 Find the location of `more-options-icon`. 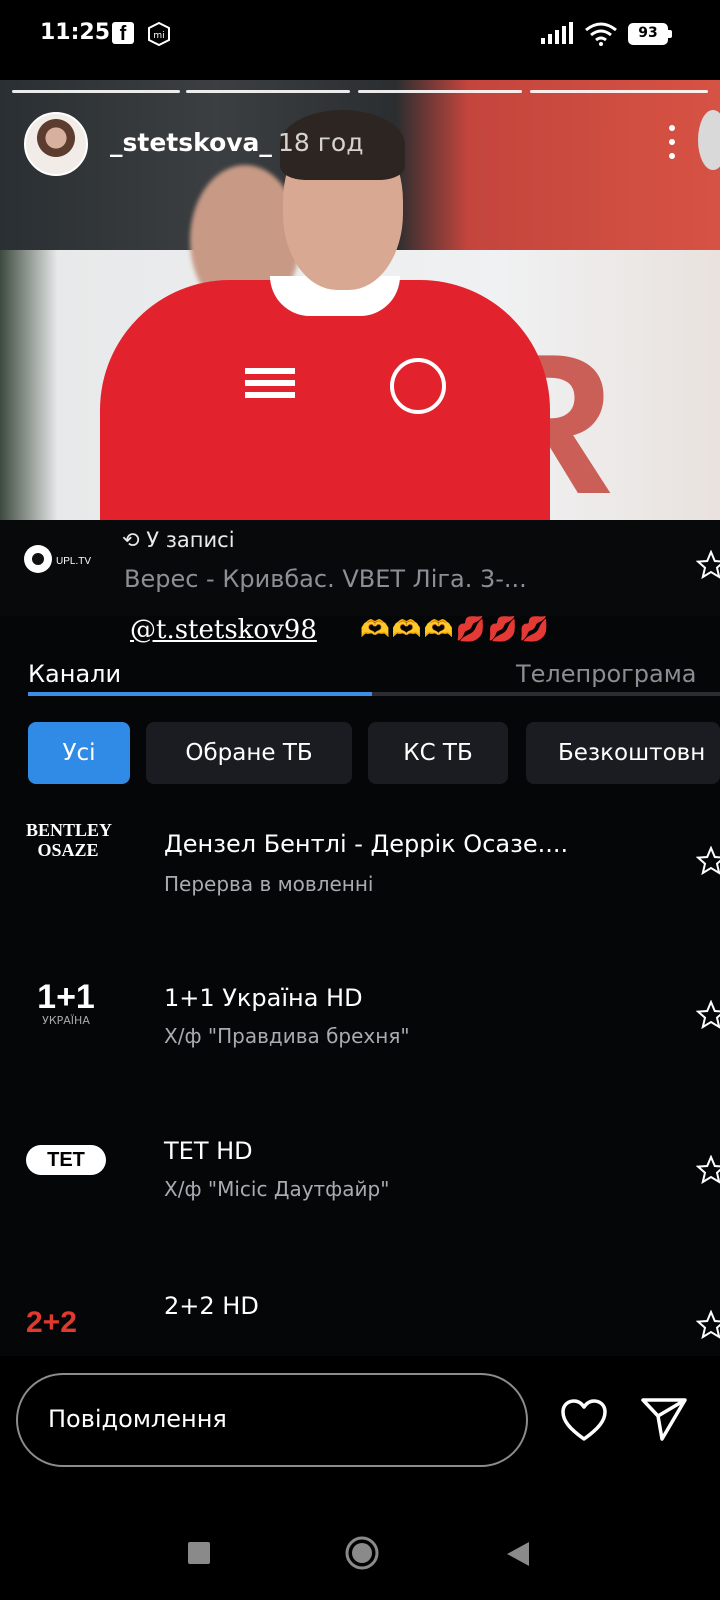

more-options-icon is located at coordinates (672, 142).